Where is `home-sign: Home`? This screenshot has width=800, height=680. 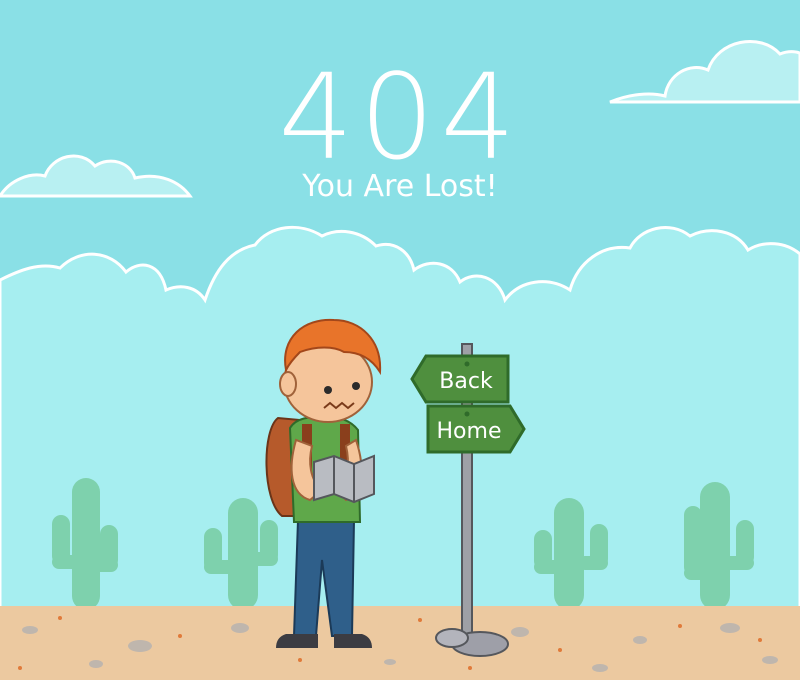 home-sign: Home is located at coordinates (476, 429).